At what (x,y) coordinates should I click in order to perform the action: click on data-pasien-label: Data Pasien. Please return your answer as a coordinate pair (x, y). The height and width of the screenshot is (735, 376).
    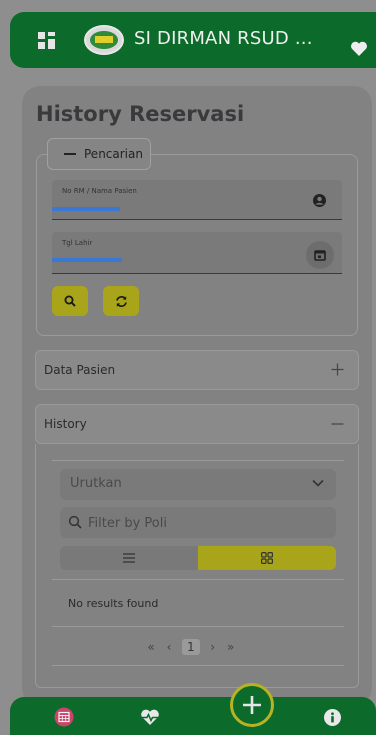
    Looking at the image, I should click on (80, 370).